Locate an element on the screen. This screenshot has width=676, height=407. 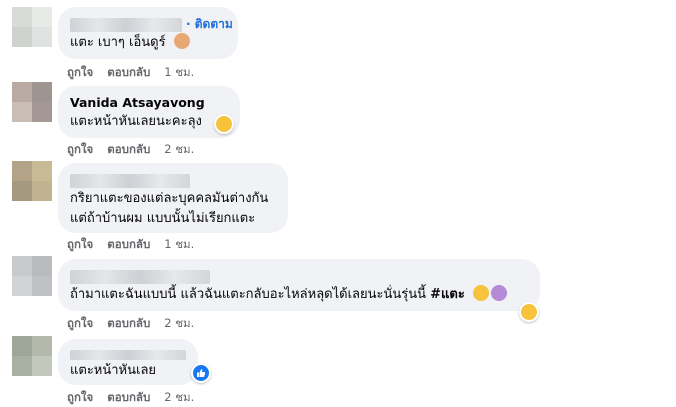
comment-bubble: · ติดตาม แตะ เบาๆ เอ็นดูร์ is located at coordinates (148, 33).